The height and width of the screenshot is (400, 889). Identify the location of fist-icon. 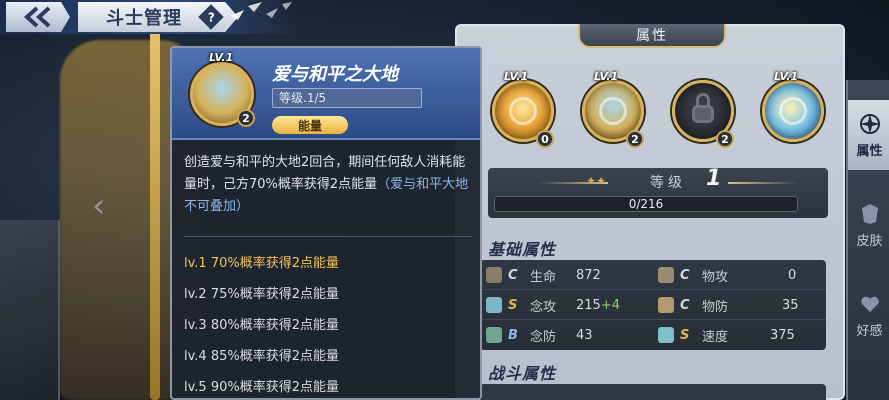
(666, 275).